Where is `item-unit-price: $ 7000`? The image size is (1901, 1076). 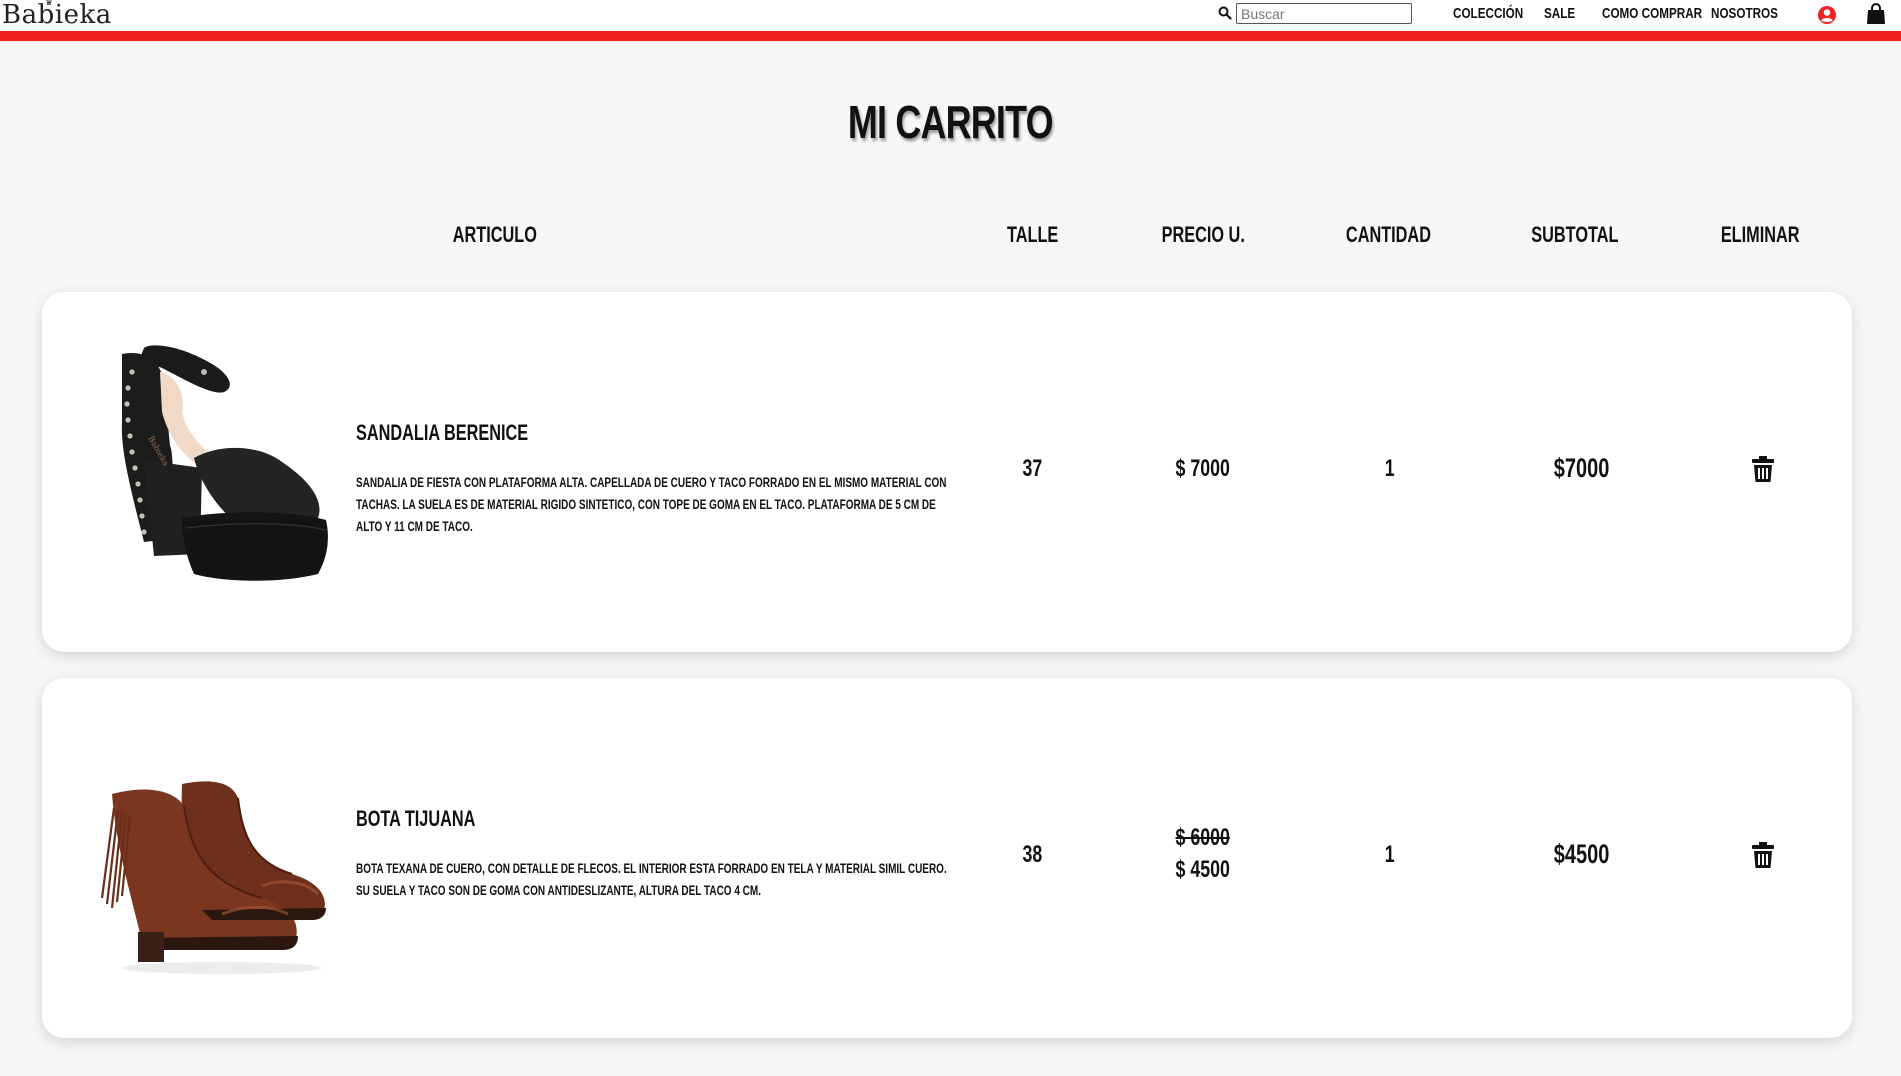
item-unit-price: $ 7000 is located at coordinates (1203, 468).